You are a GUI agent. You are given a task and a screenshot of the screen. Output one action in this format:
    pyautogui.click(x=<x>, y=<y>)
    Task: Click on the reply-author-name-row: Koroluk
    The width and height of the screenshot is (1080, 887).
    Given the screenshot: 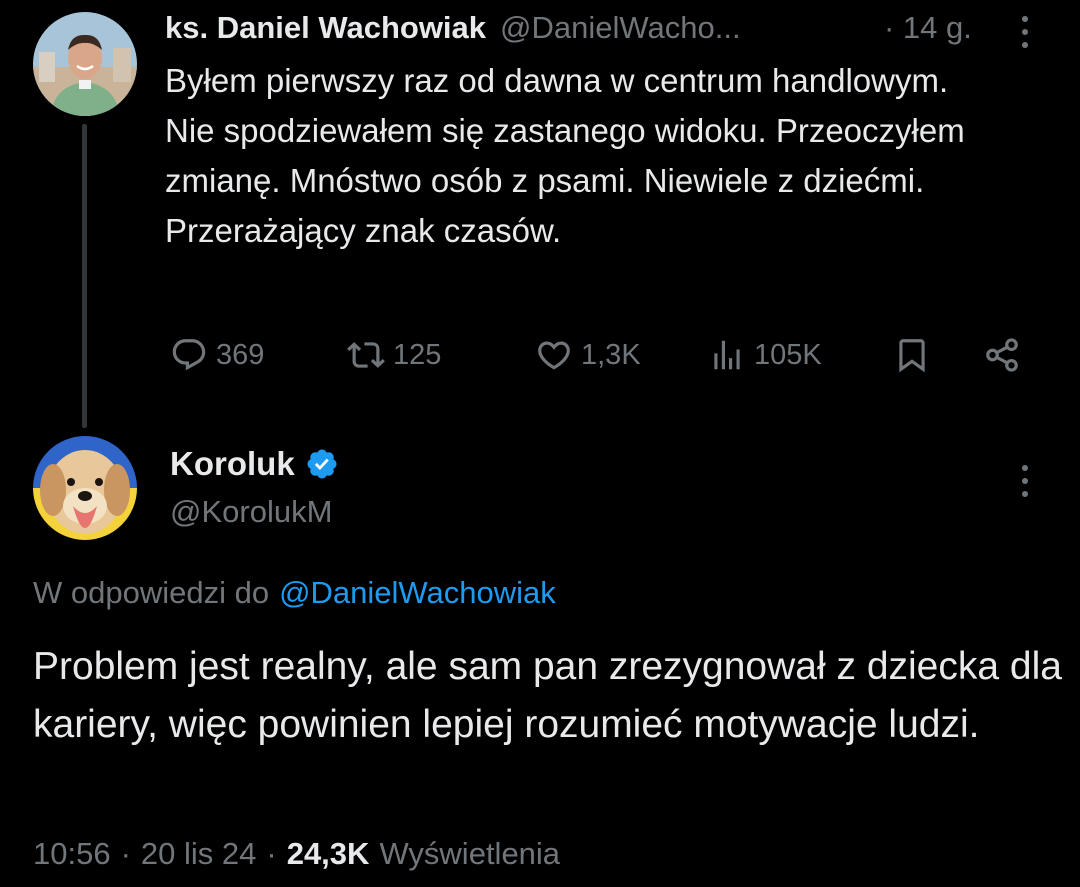 What is the action you would take?
    pyautogui.click(x=254, y=464)
    